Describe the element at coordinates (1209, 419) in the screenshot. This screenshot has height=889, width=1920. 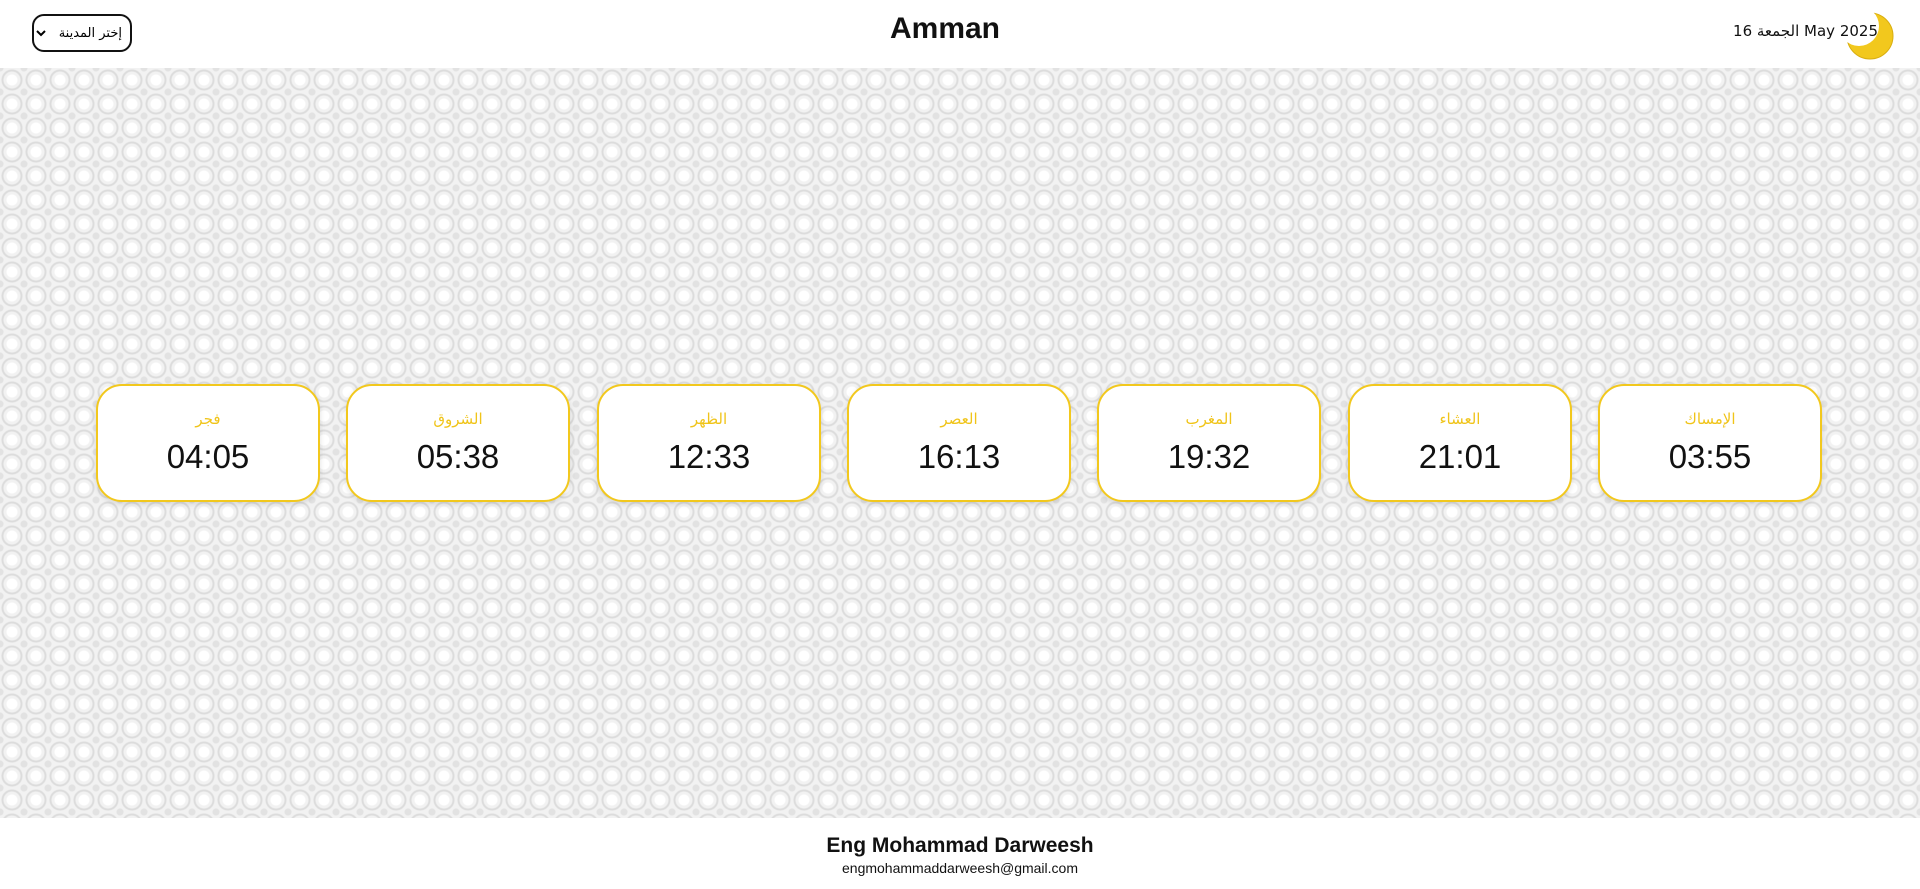
I see `prayer-name: المغرب` at that location.